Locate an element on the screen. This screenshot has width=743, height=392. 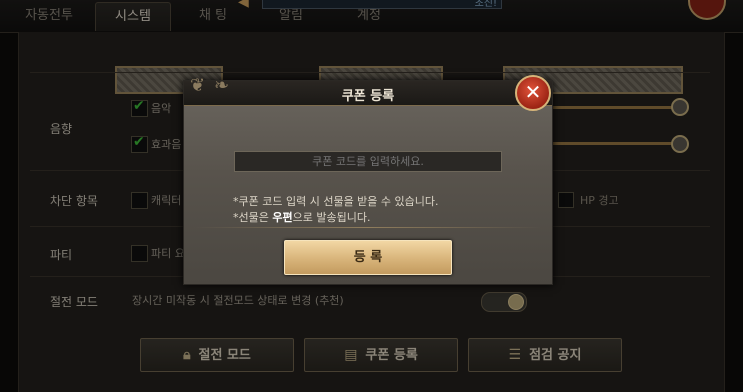
info-text: *선물은 is located at coordinates (253, 217).